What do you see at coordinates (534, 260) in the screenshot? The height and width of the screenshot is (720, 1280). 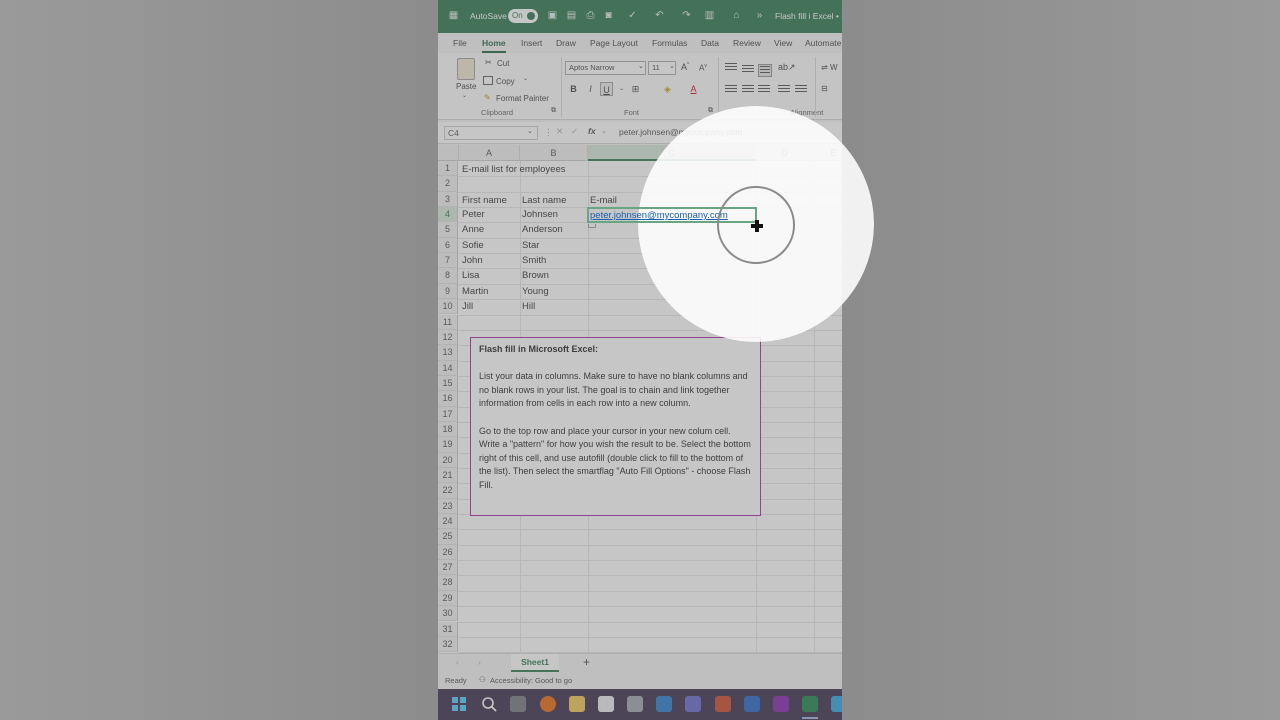 I see `cell-last-name: Smith` at bounding box center [534, 260].